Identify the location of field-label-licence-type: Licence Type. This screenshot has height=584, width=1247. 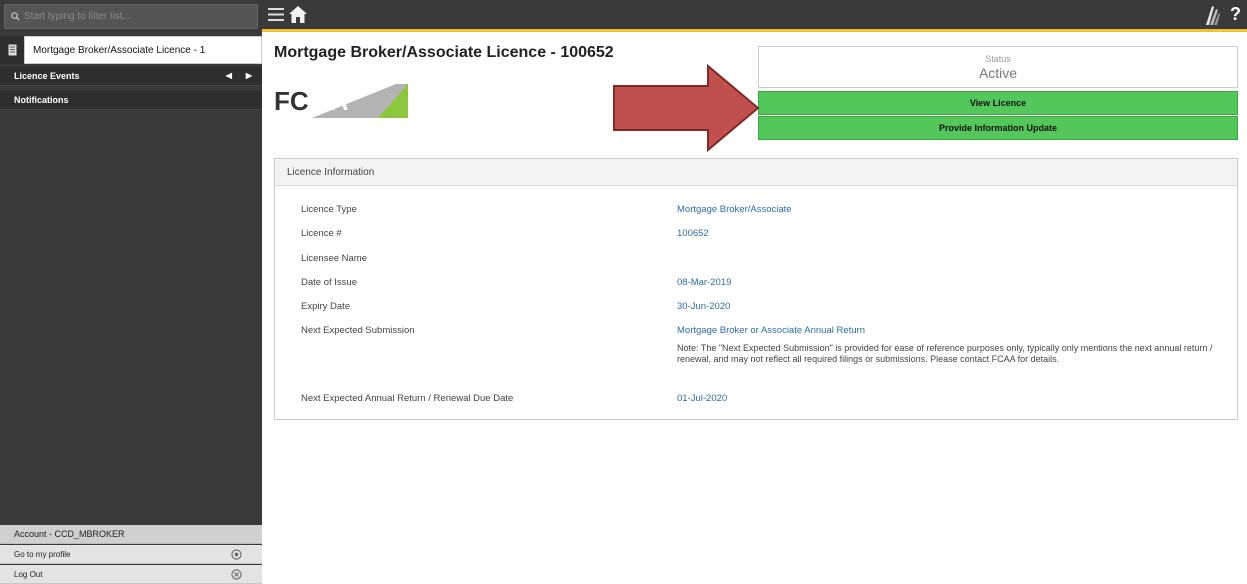
(329, 209).